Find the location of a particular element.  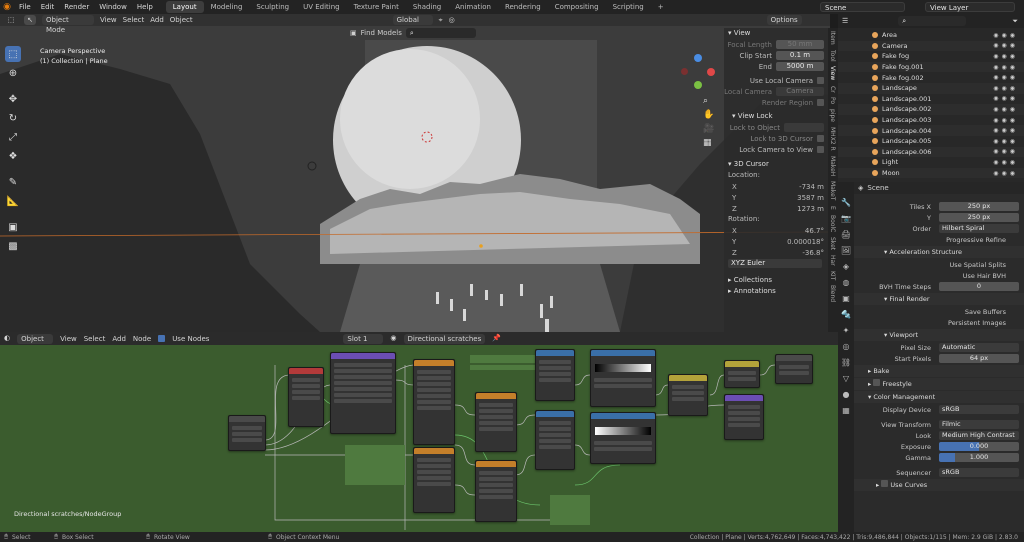

outliner-item: Landscape.005 ◉◉◉ is located at coordinates (931, 141).